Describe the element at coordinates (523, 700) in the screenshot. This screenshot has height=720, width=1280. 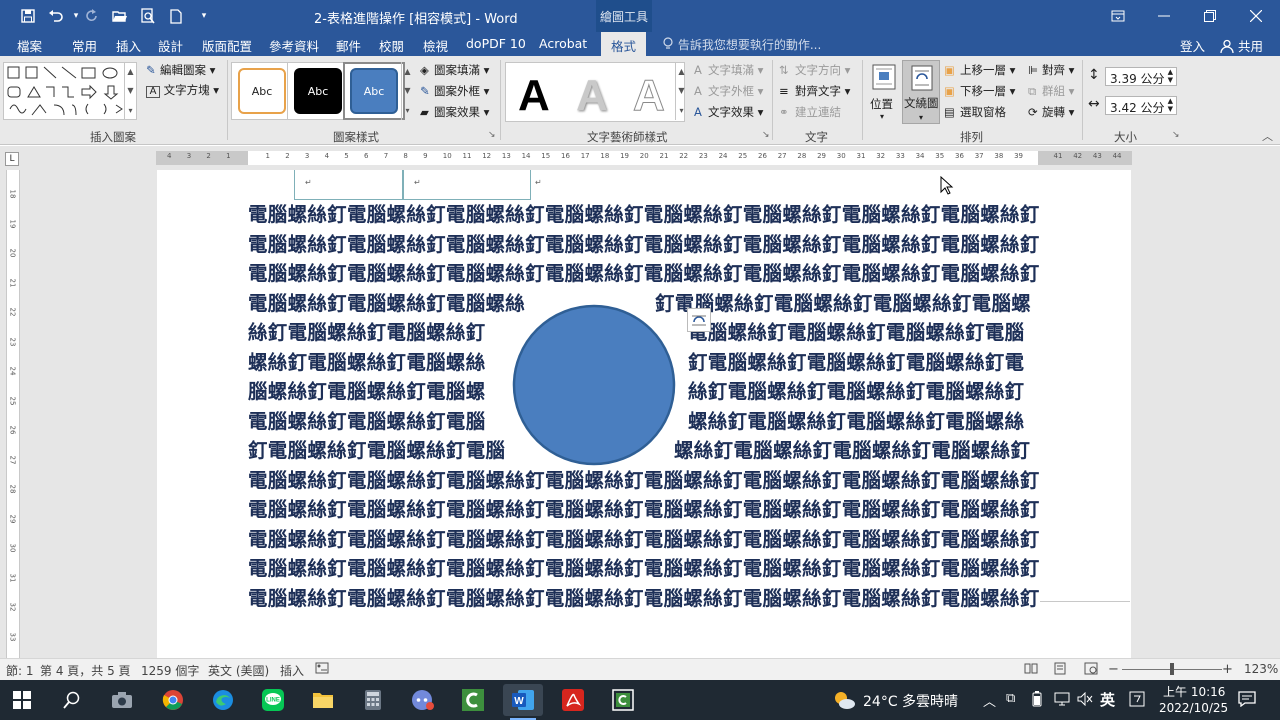
I see `word-app-icon: W` at that location.